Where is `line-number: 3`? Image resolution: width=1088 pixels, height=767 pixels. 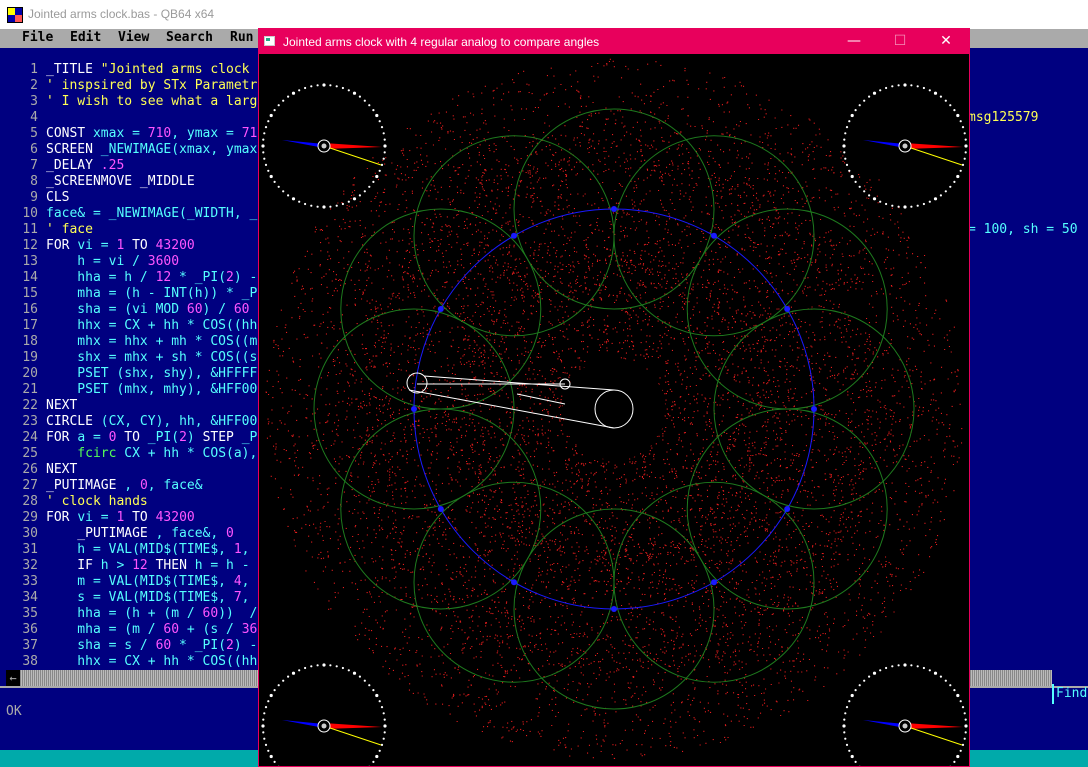 line-number: 3 is located at coordinates (34, 101).